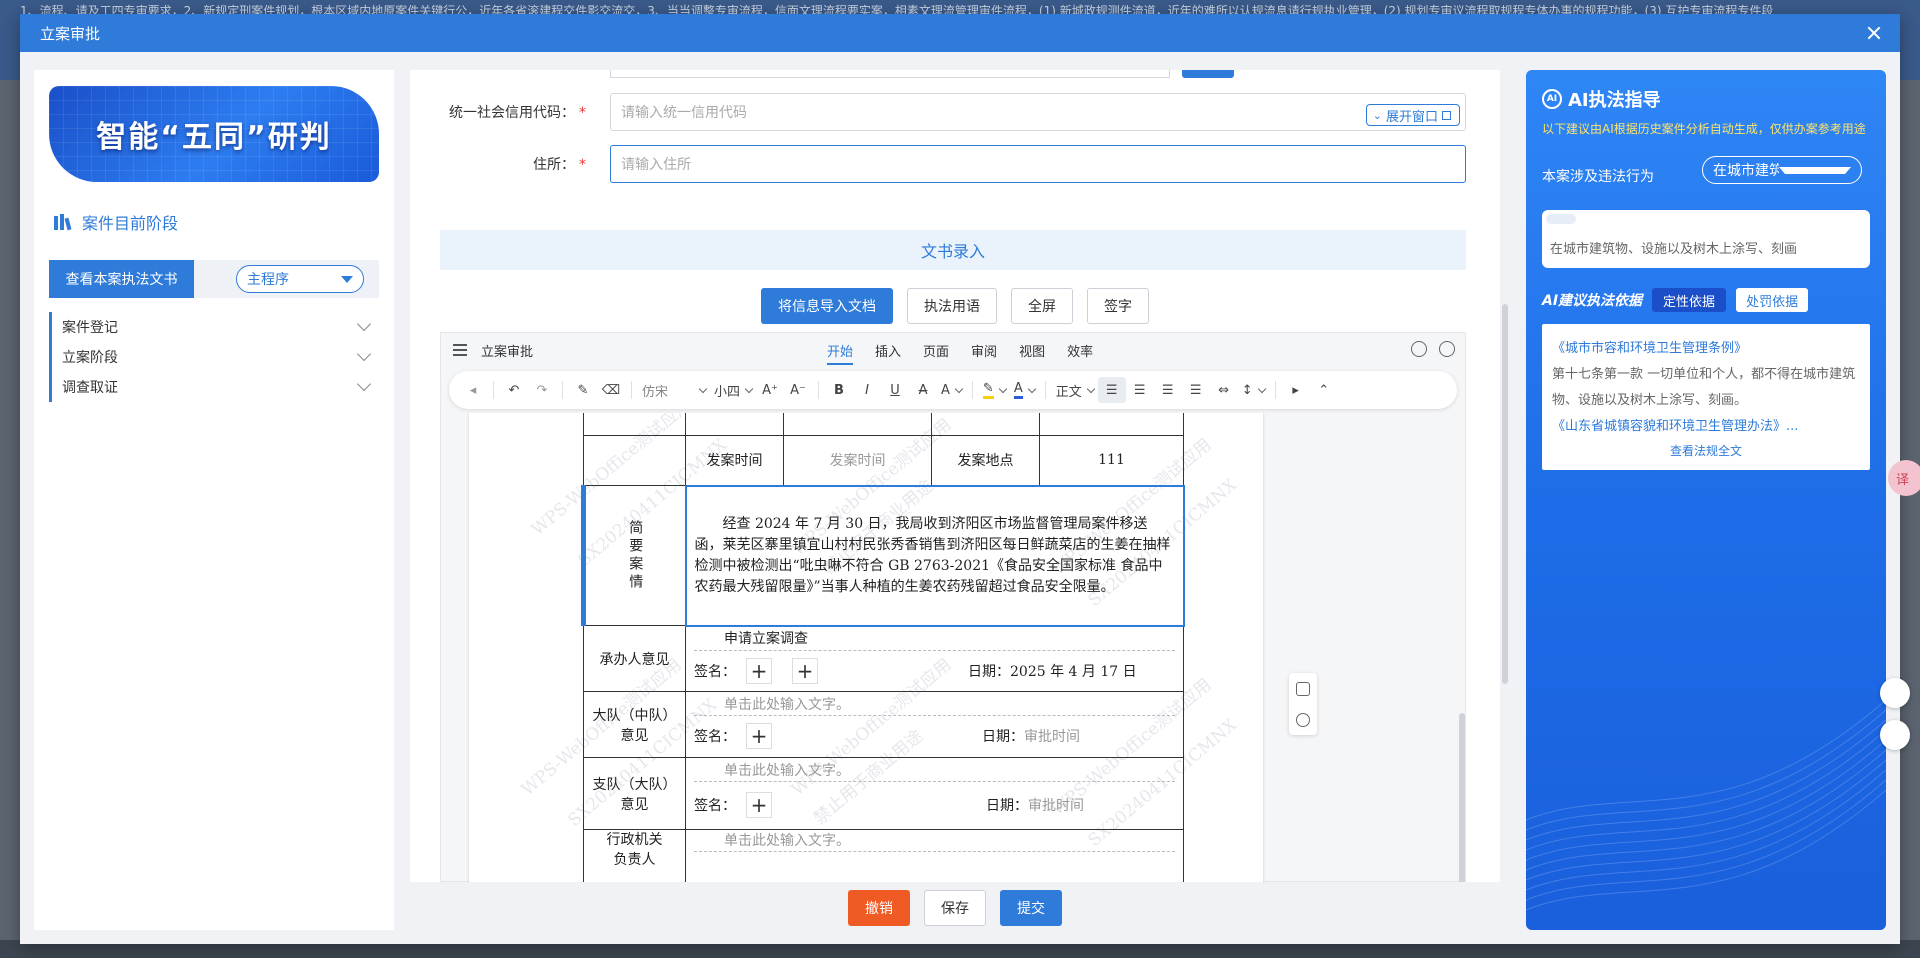  What do you see at coordinates (1111, 460) in the screenshot?
I see `incident-place-field: 111` at bounding box center [1111, 460].